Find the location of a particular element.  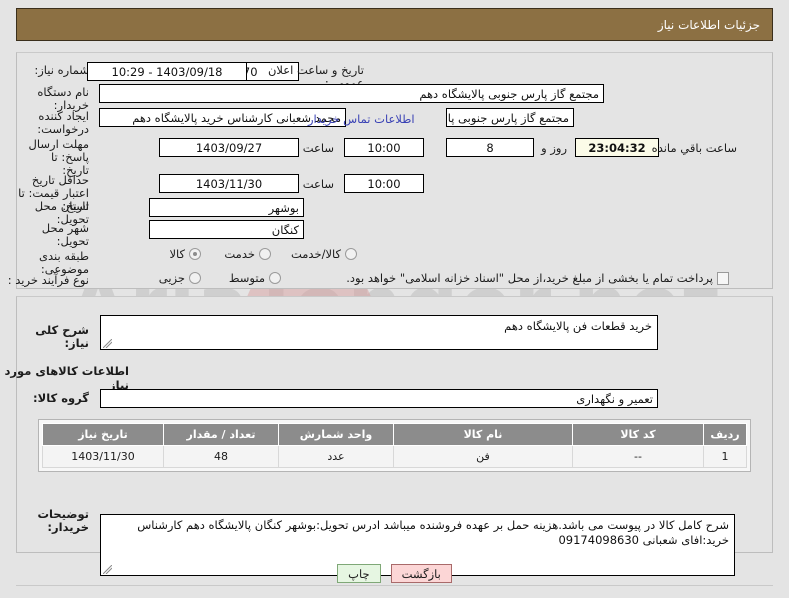

deadline-time-field: 10:00 is located at coordinates (384, 147).